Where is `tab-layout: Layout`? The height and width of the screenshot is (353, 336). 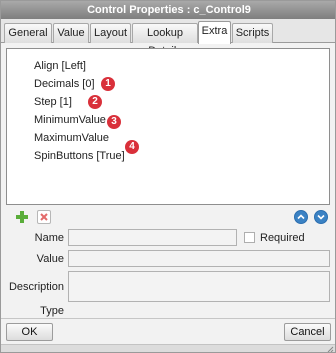
tab-layout: Layout is located at coordinates (110, 33).